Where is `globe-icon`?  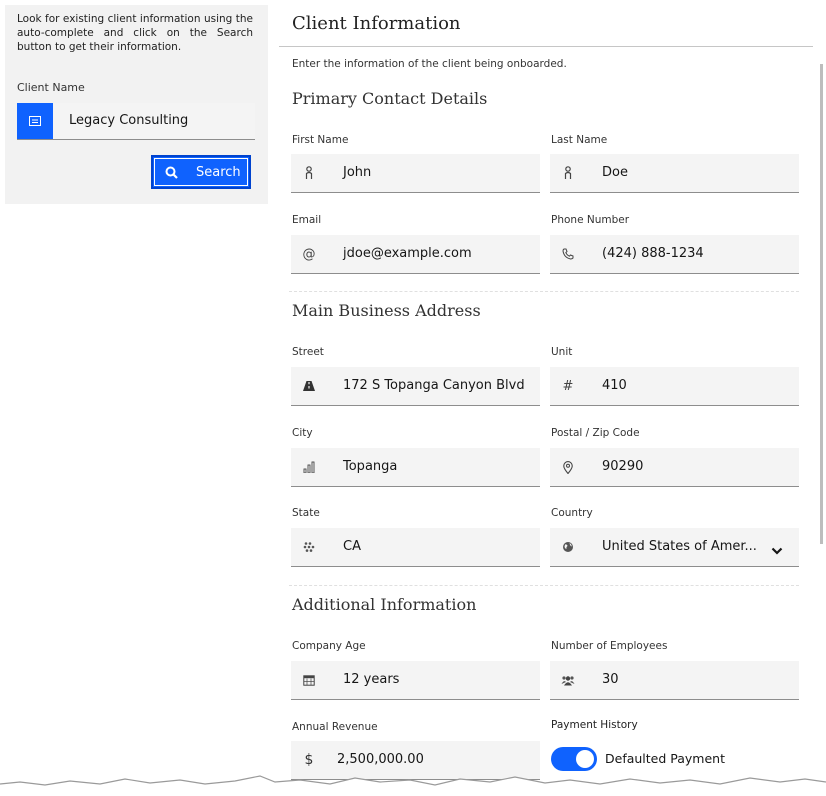 globe-icon is located at coordinates (568, 547).